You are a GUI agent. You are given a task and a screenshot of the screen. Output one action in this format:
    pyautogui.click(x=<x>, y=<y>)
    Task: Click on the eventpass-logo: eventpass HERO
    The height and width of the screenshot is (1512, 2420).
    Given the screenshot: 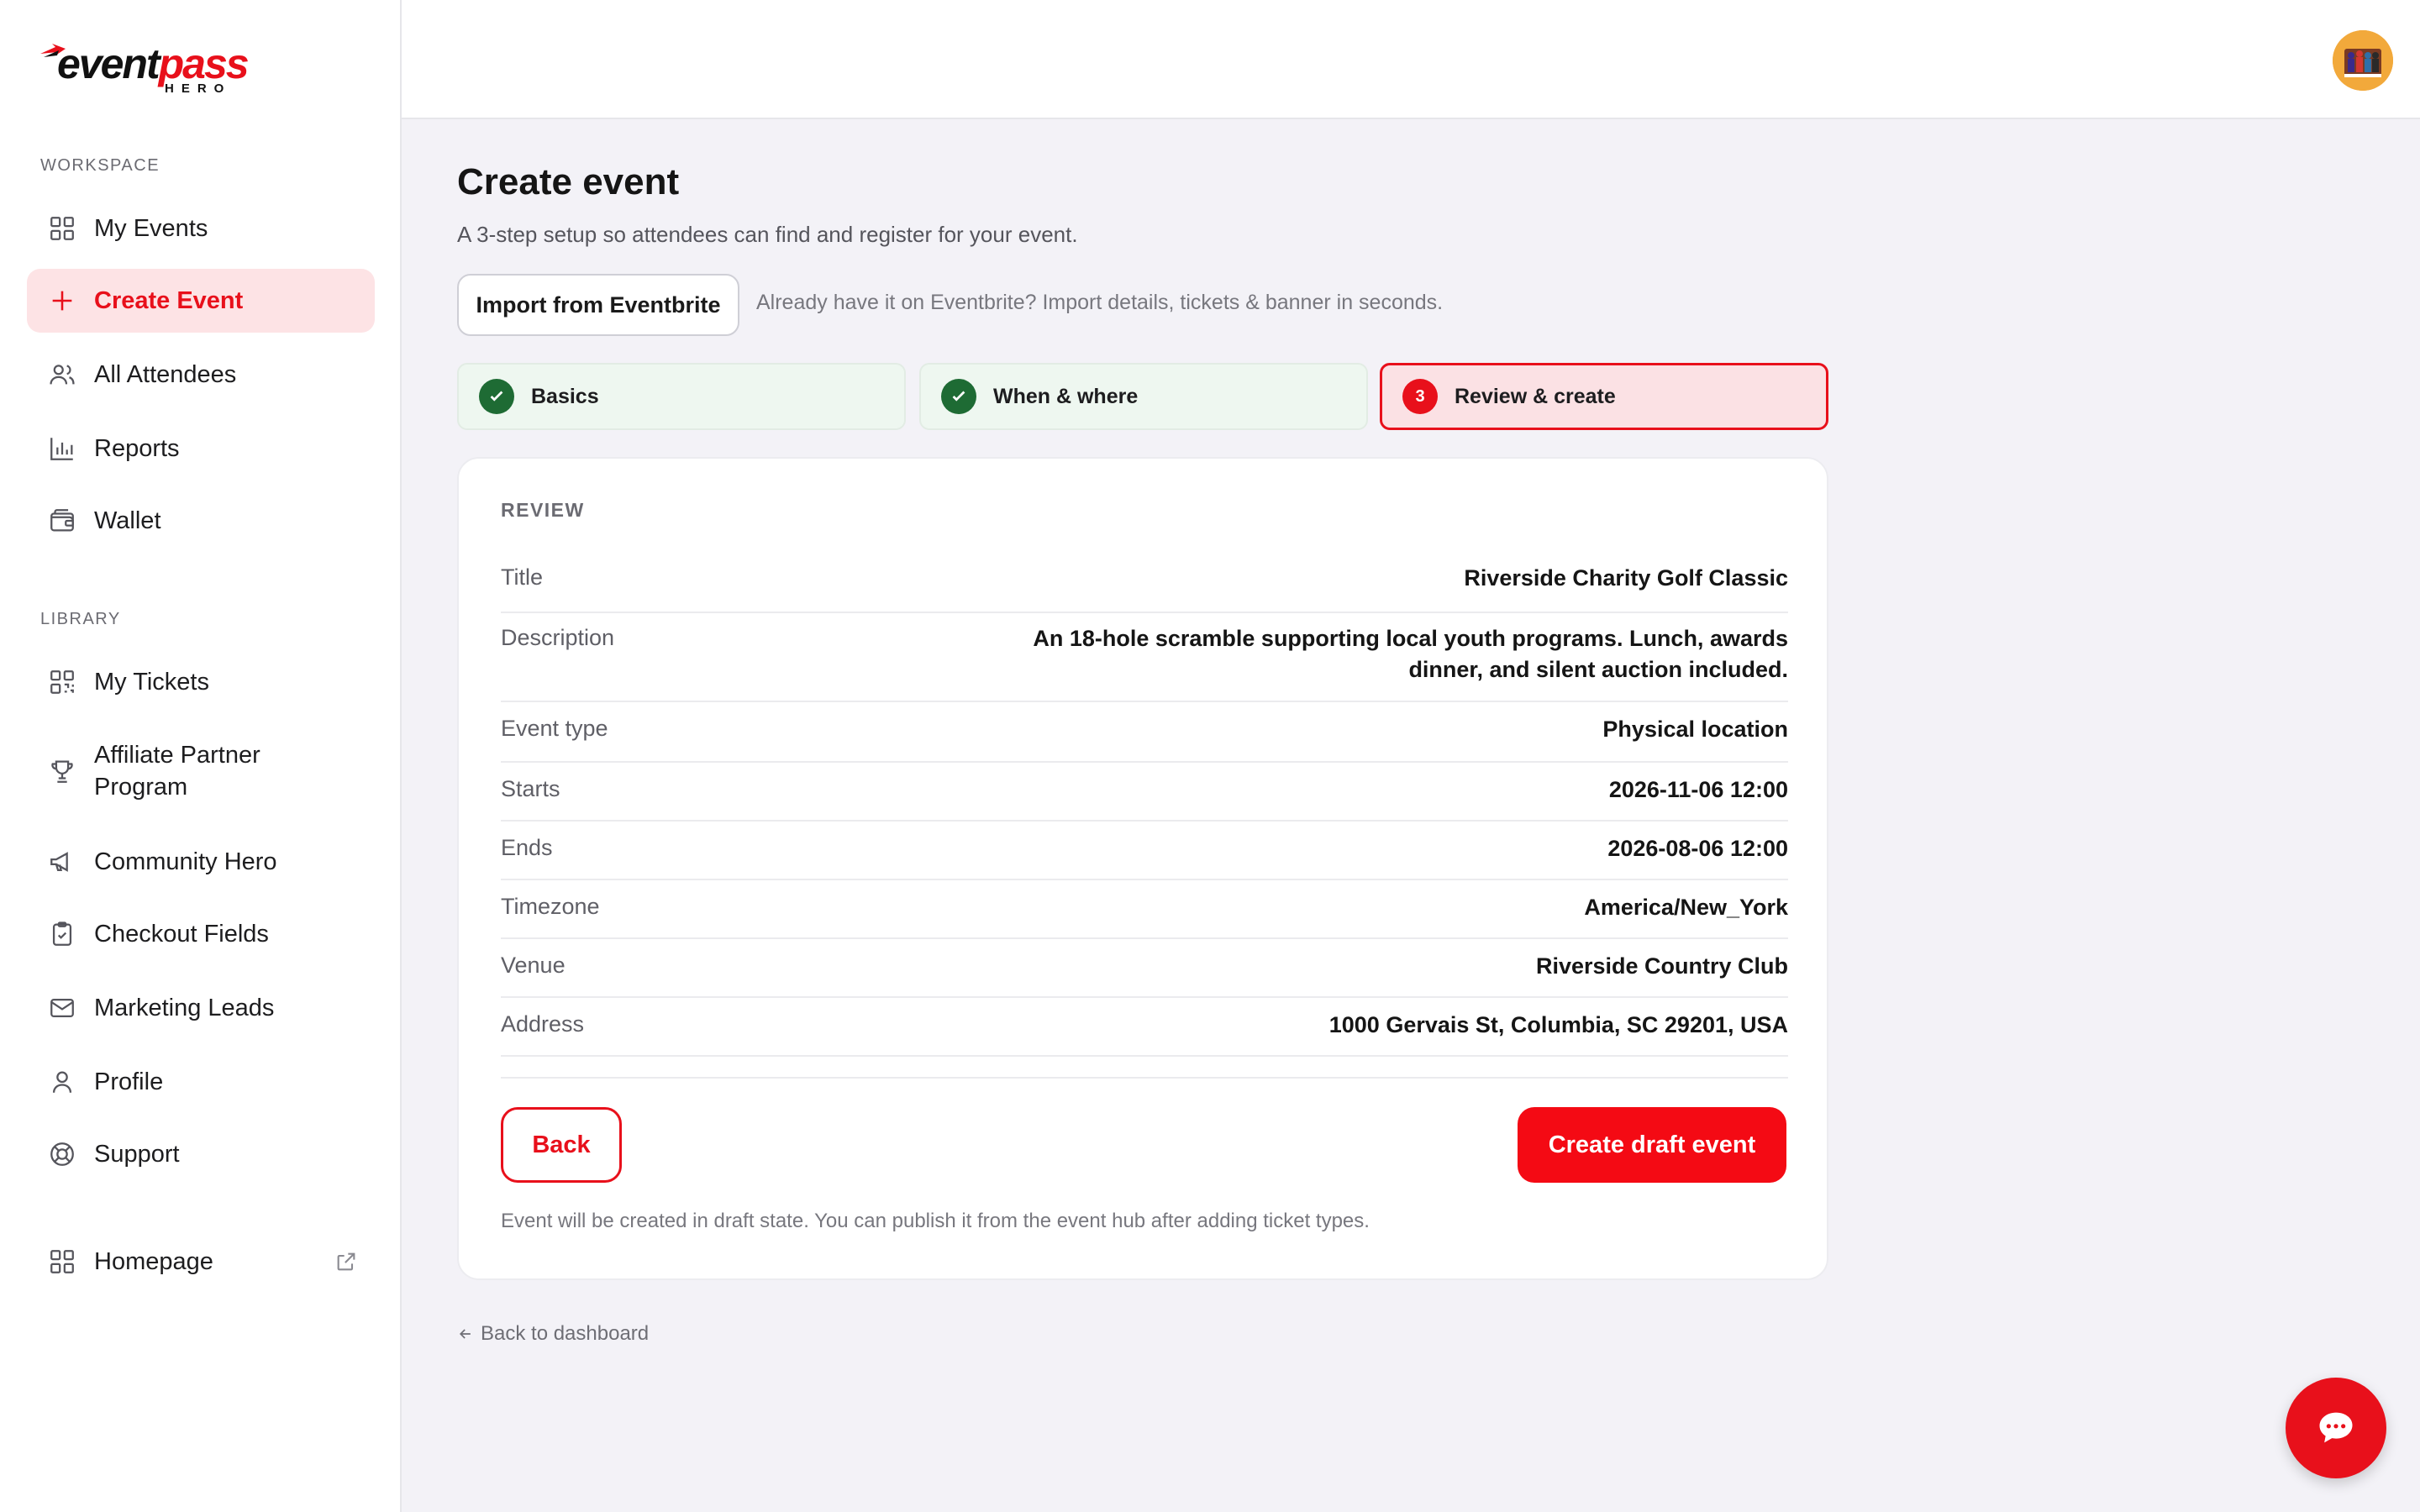 What is the action you would take?
    pyautogui.click(x=153, y=67)
    